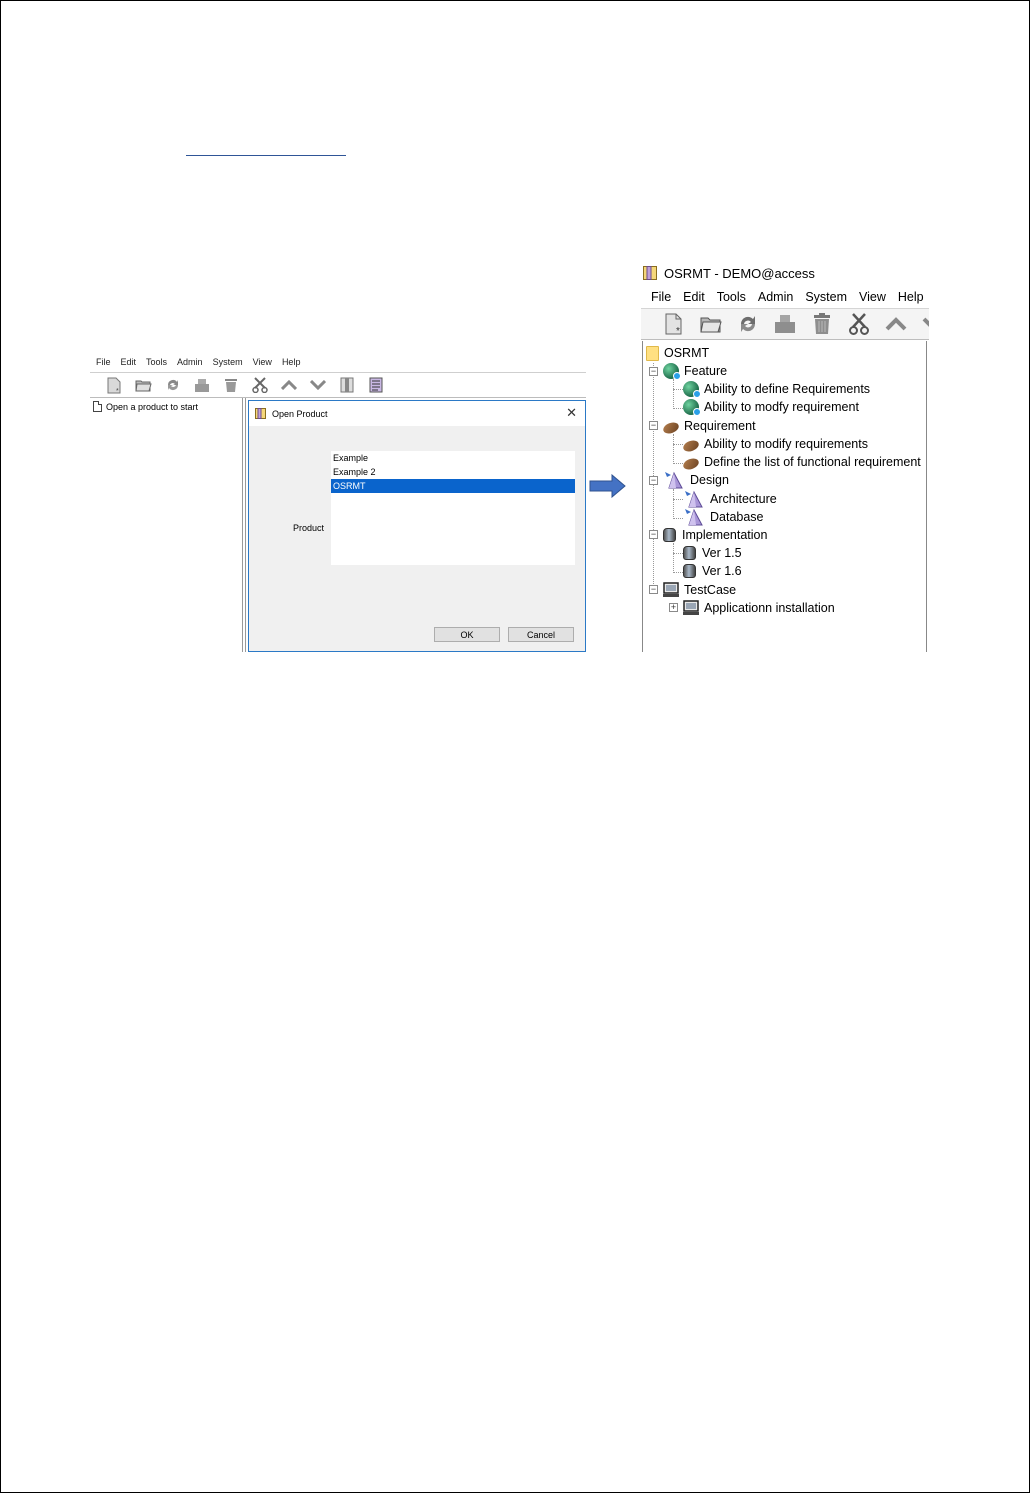  Describe the element at coordinates (300, 413) in the screenshot. I see `dialog-title: Open Product` at that location.